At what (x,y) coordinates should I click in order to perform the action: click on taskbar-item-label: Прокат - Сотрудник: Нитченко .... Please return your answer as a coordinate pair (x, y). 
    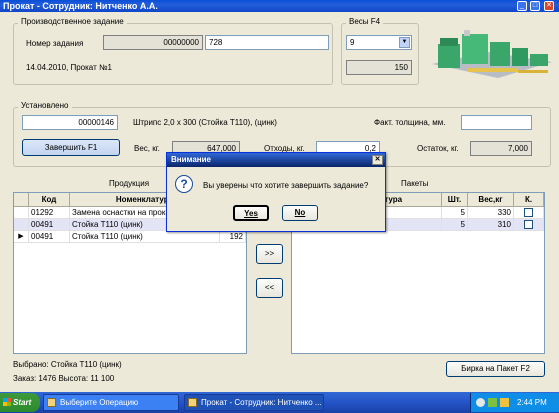
    Looking at the image, I should click on (261, 402).